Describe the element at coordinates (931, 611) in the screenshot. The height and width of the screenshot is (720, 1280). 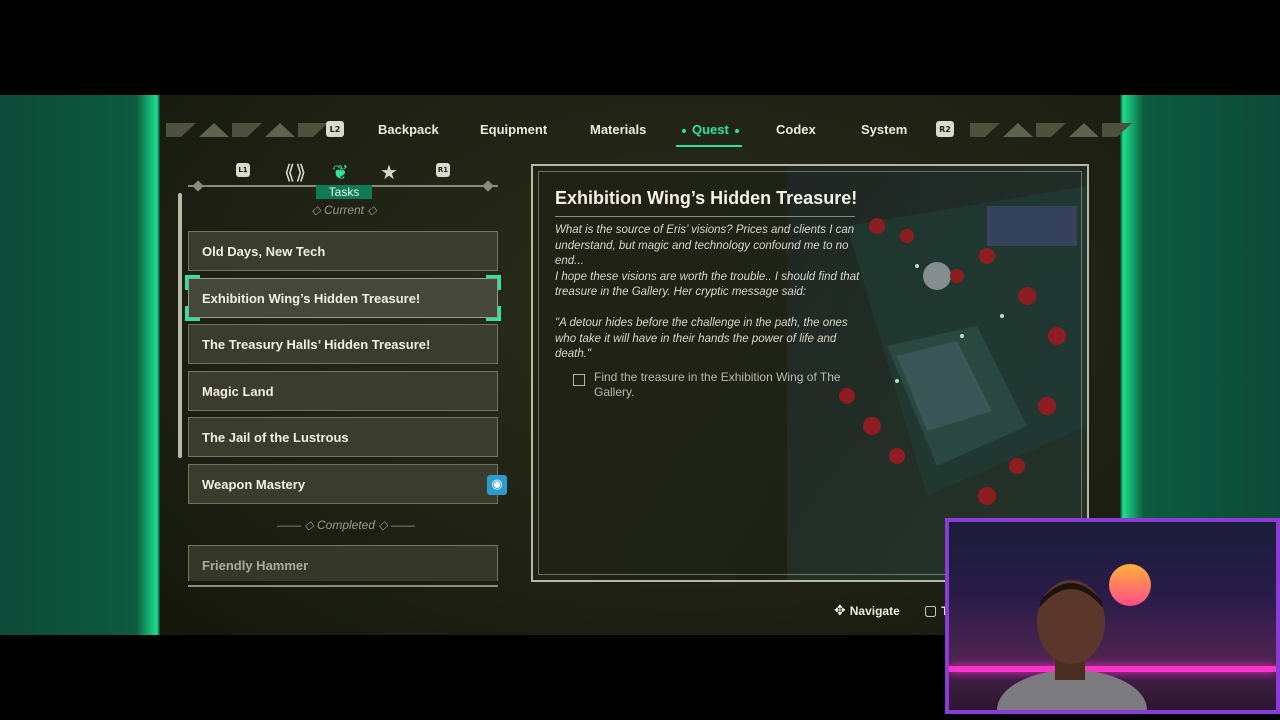
I see `square-button-icon: ▢` at that location.